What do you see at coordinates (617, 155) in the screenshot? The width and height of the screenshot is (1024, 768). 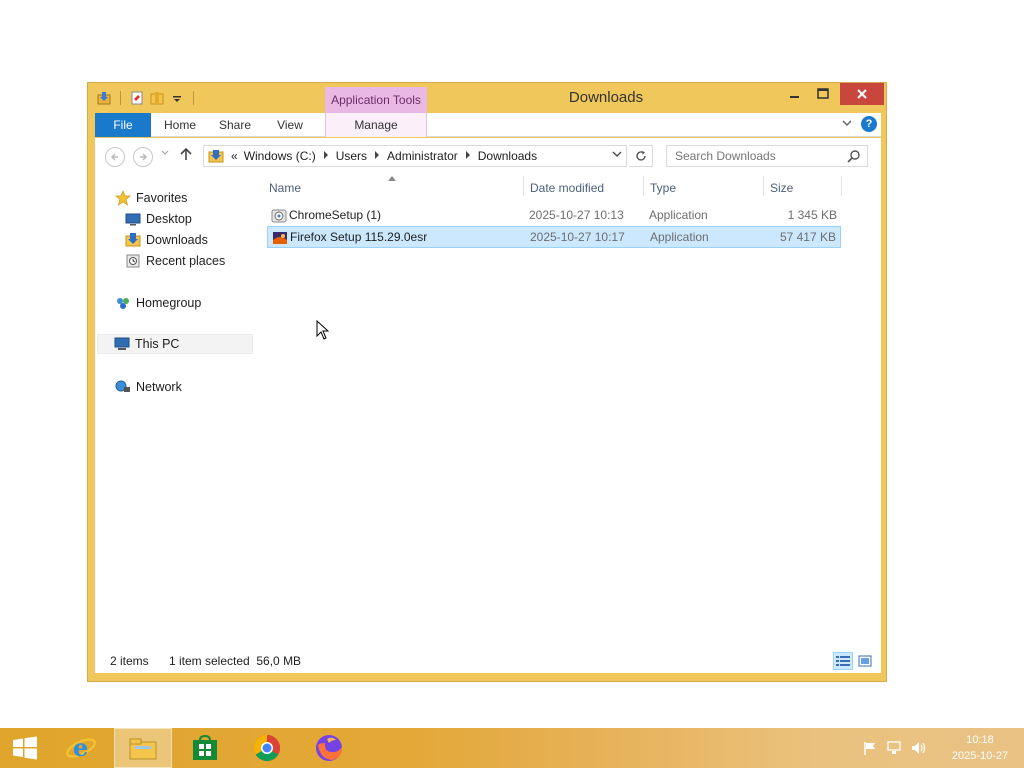 I see `address-history-dropdown` at bounding box center [617, 155].